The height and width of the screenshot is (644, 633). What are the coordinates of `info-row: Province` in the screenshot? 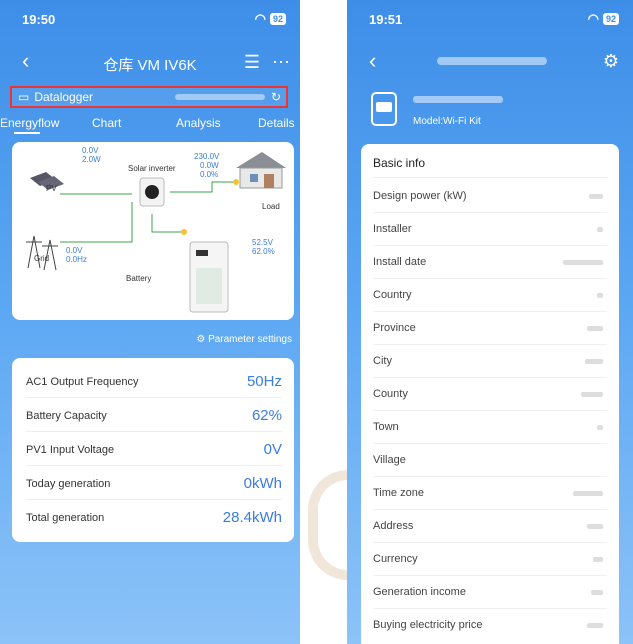 It's located at (490, 328).